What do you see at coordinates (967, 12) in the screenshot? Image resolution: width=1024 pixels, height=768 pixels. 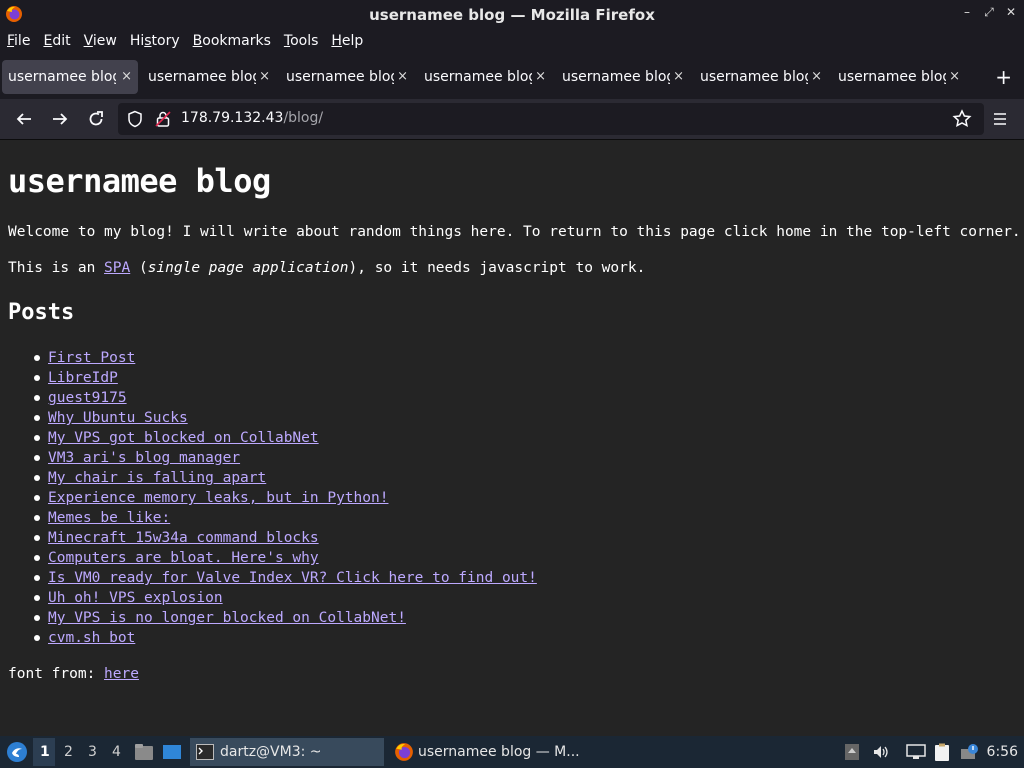 I see `minimize-icon: –` at bounding box center [967, 12].